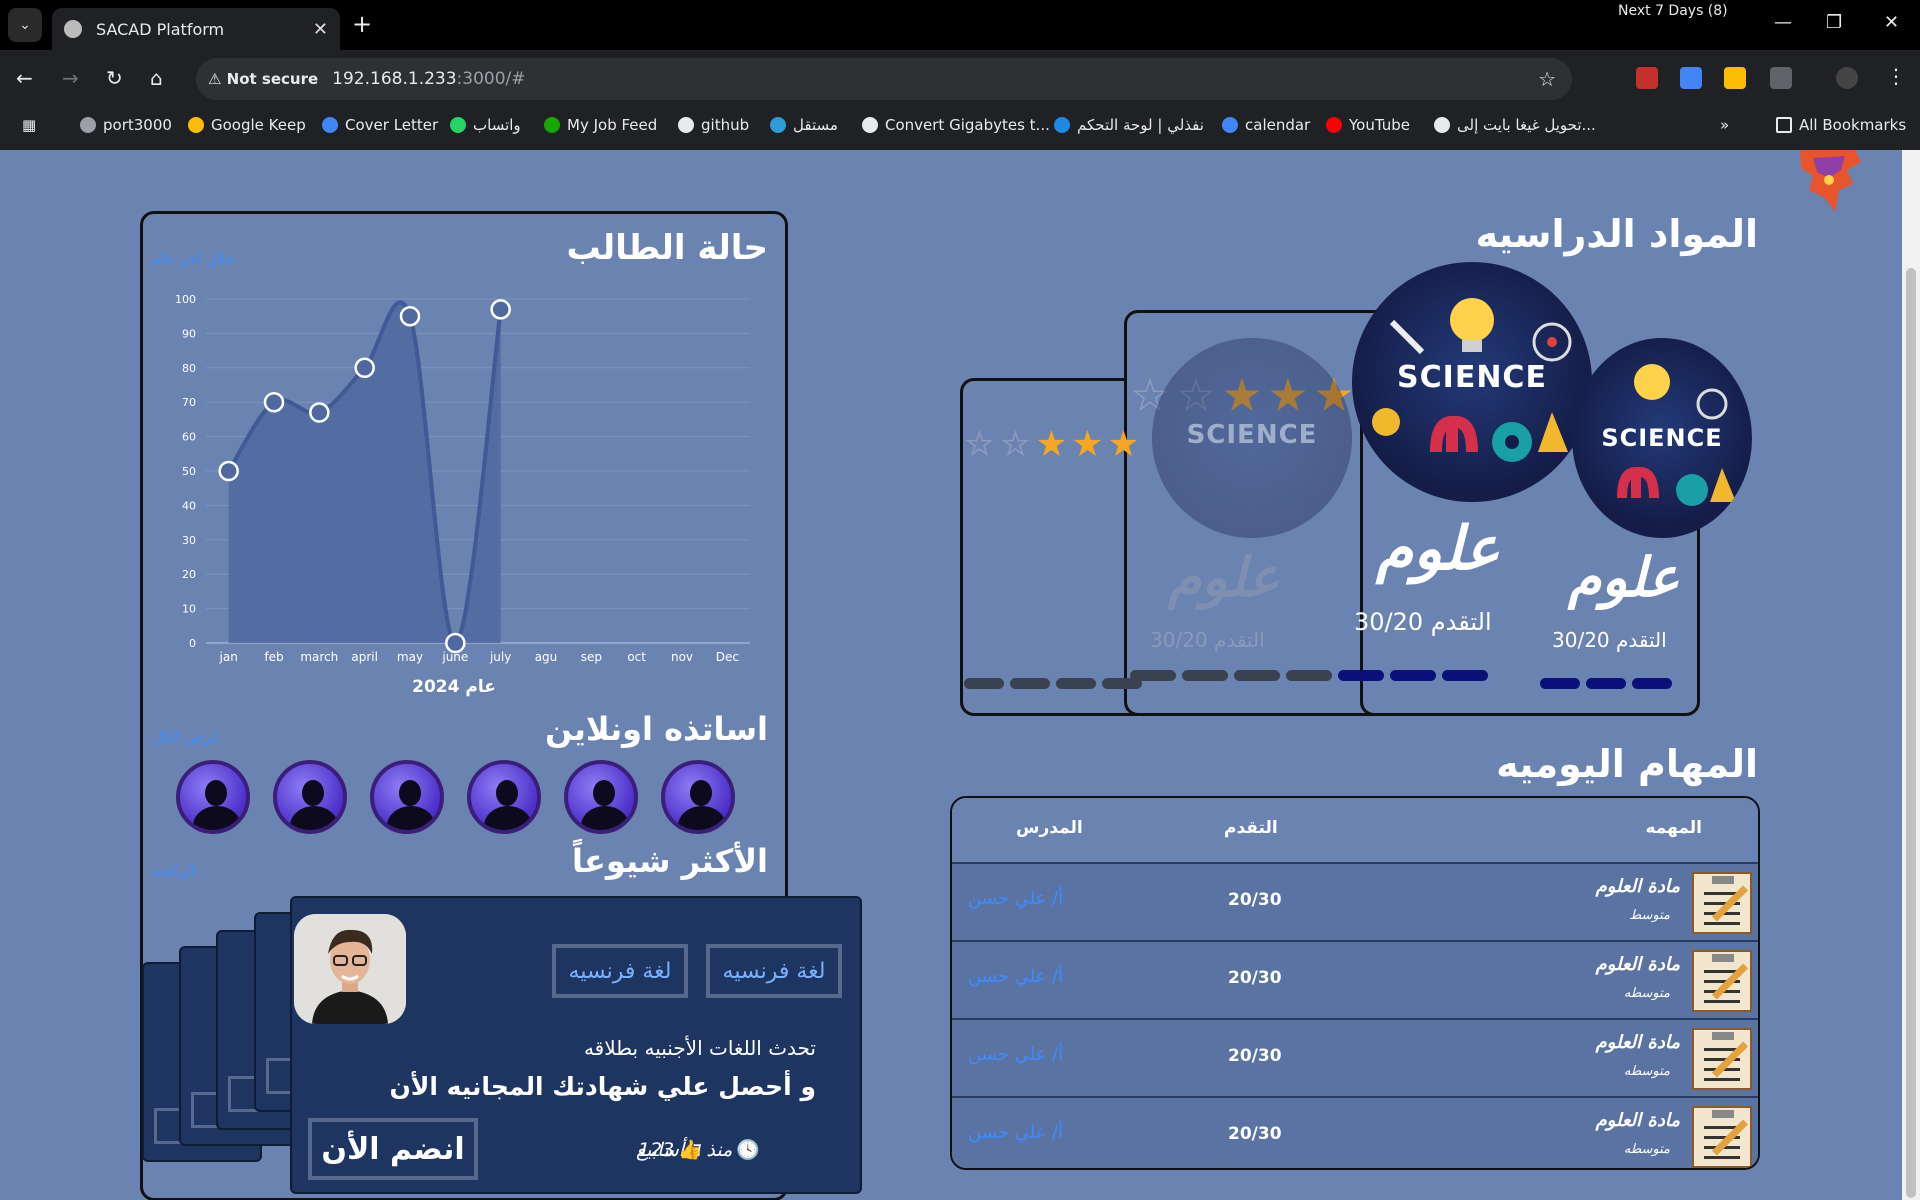 The image size is (1920, 1200). Describe the element at coordinates (774, 971) in the screenshot. I see `tag-button-2: لغة فرنسيه` at that location.